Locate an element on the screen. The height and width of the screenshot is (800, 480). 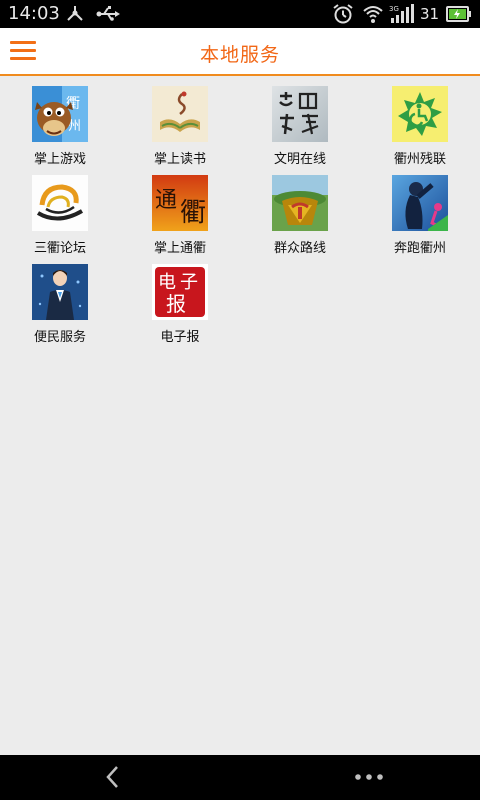
service-convenience: 便民服务 is located at coordinates (60, 308).